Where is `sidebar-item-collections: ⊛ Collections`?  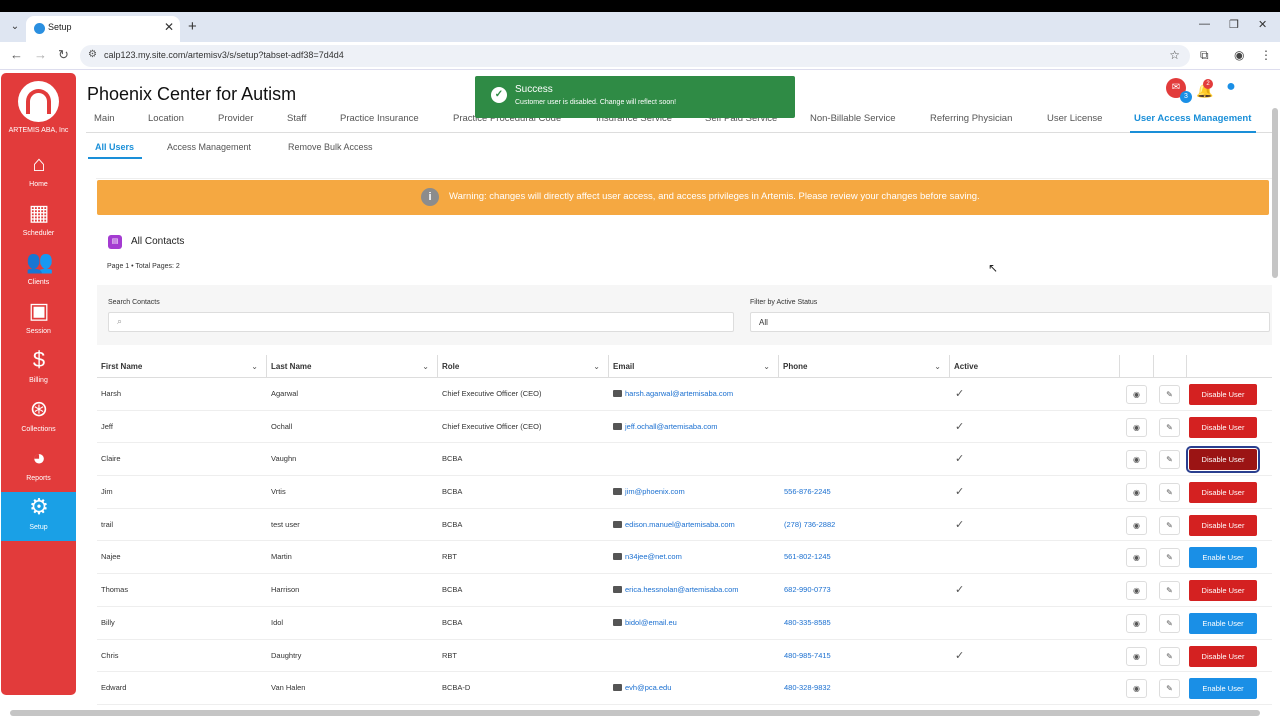 sidebar-item-collections: ⊛ Collections is located at coordinates (38, 418).